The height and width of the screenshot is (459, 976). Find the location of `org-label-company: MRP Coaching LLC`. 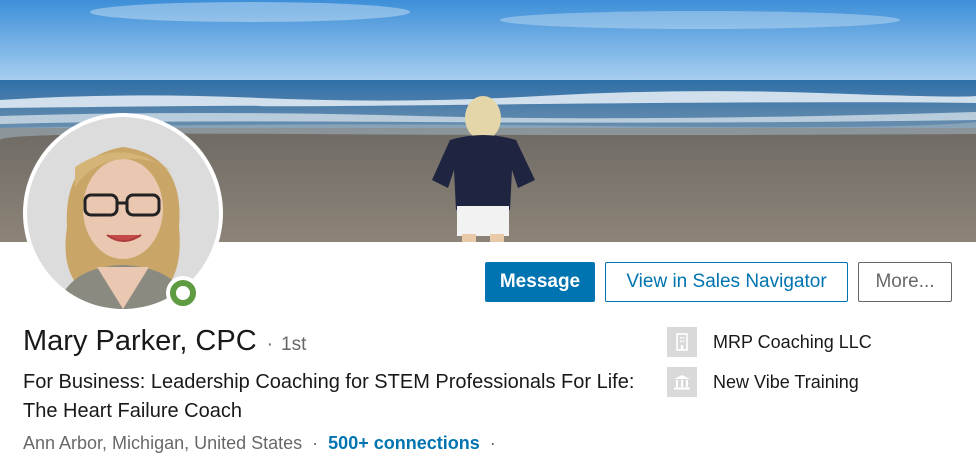

org-label-company: MRP Coaching LLC is located at coordinates (792, 341).